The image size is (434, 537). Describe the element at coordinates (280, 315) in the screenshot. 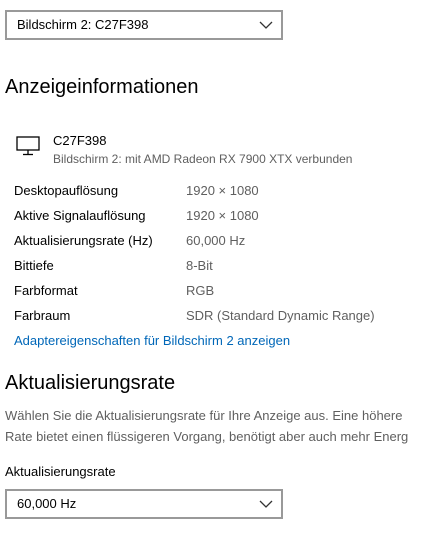

I see `info-value: SDR (Standard Dynamic Range)` at that location.